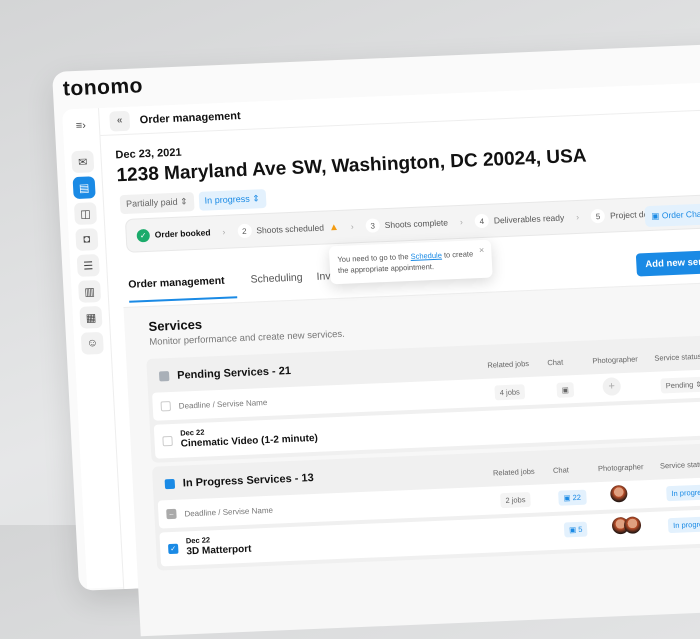 The height and width of the screenshot is (639, 700). Describe the element at coordinates (482, 250) in the screenshot. I see `close-icon: ×` at that location.